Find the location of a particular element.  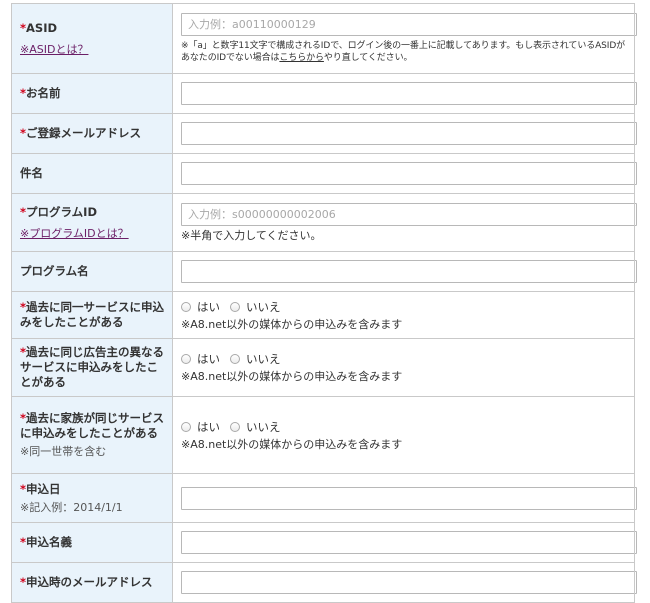

asid-help-link: ※ASIDとは？ is located at coordinates (54, 49).